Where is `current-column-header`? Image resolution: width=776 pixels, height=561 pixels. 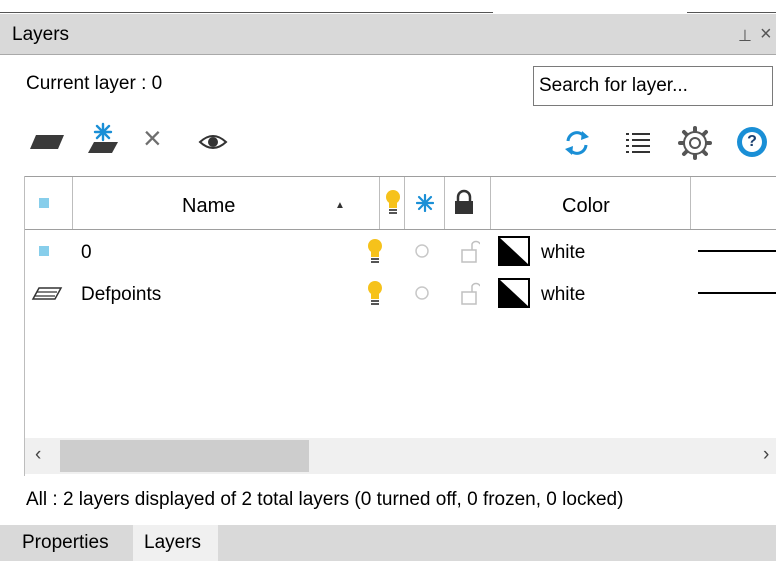
current-column-header is located at coordinates (49, 203).